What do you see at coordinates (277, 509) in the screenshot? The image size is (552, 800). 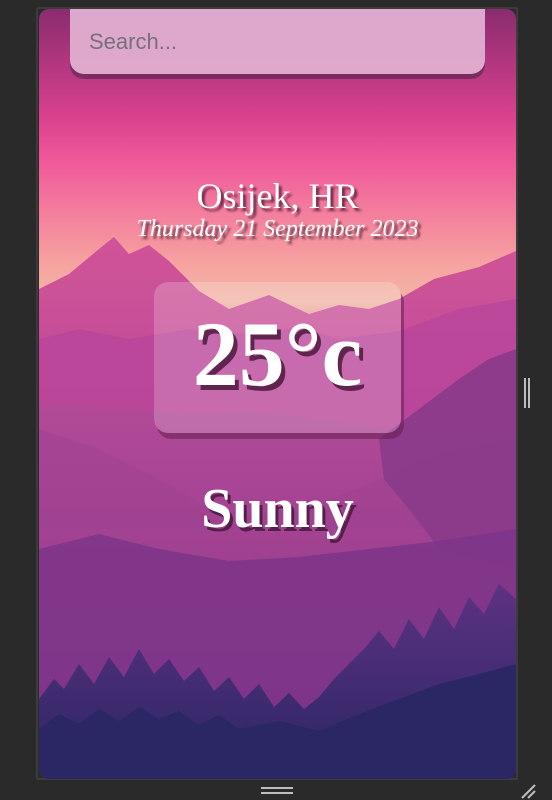 I see `weather-condition: Sunny` at bounding box center [277, 509].